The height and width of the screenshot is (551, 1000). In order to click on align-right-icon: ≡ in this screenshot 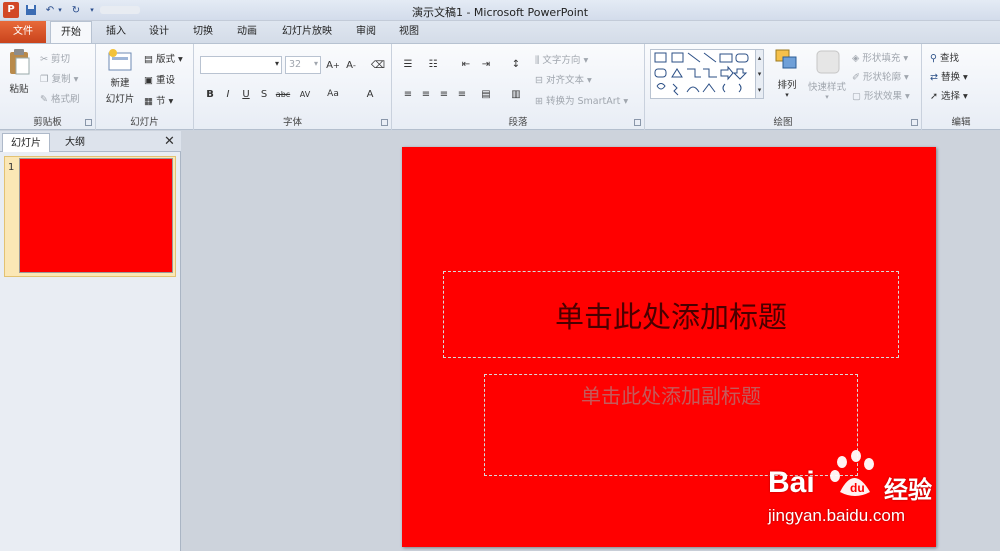, I will do `click(444, 94)`.